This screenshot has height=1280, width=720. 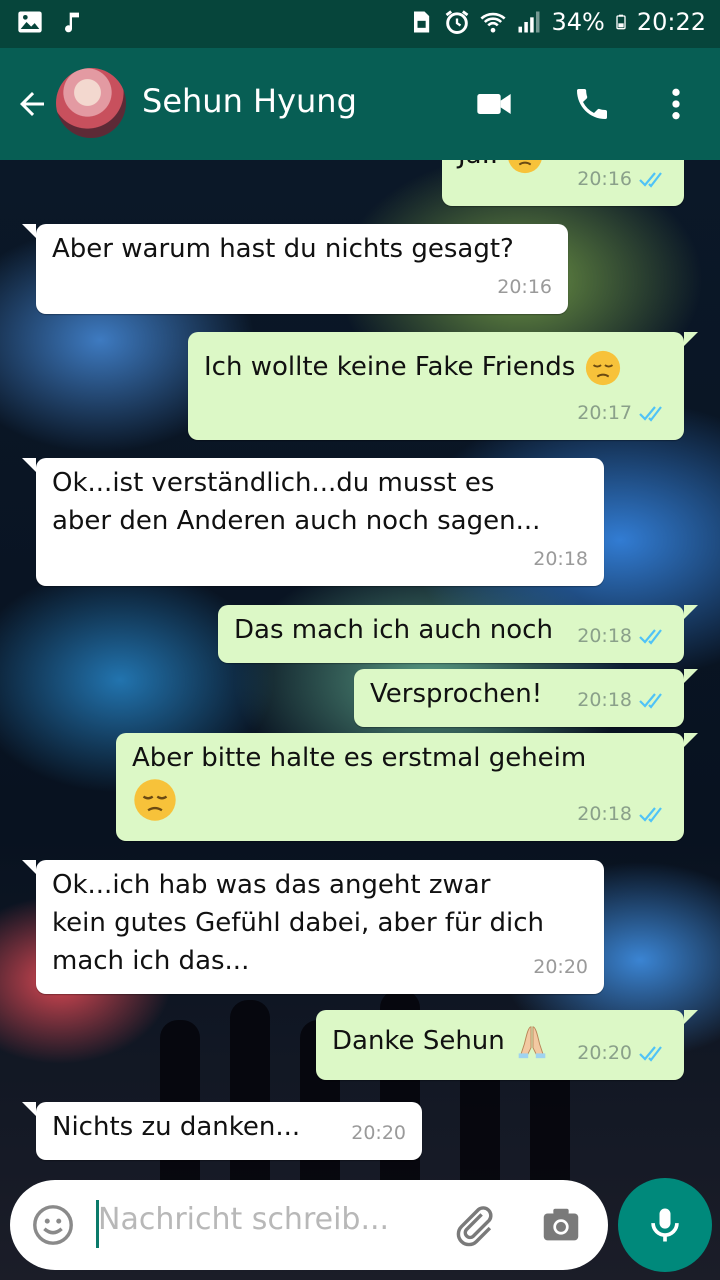 I want to click on sim-lock-icon, so click(x=422, y=22).